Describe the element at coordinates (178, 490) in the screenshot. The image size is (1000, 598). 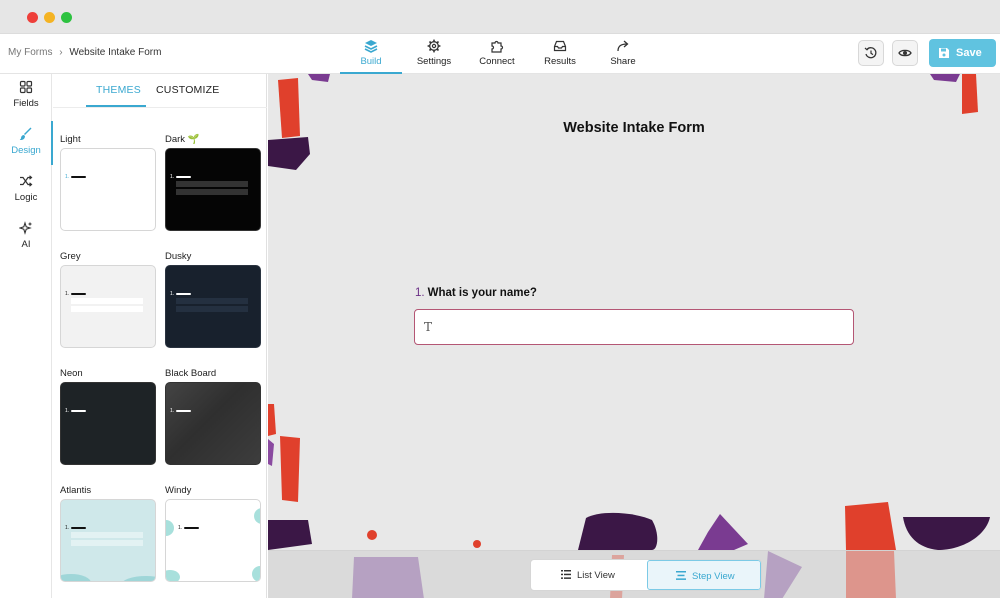
I see `theme-name: Windy` at that location.